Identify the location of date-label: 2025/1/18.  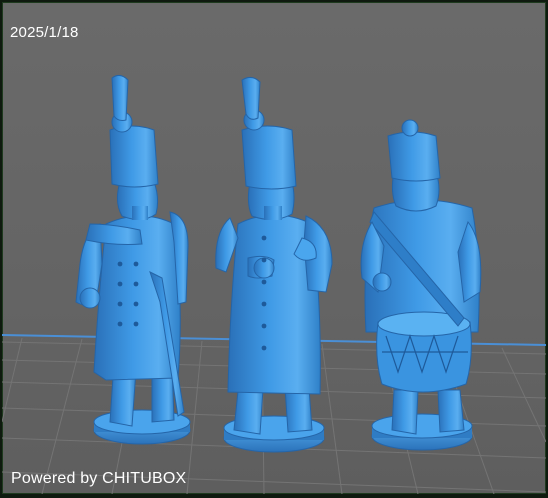
(44, 32).